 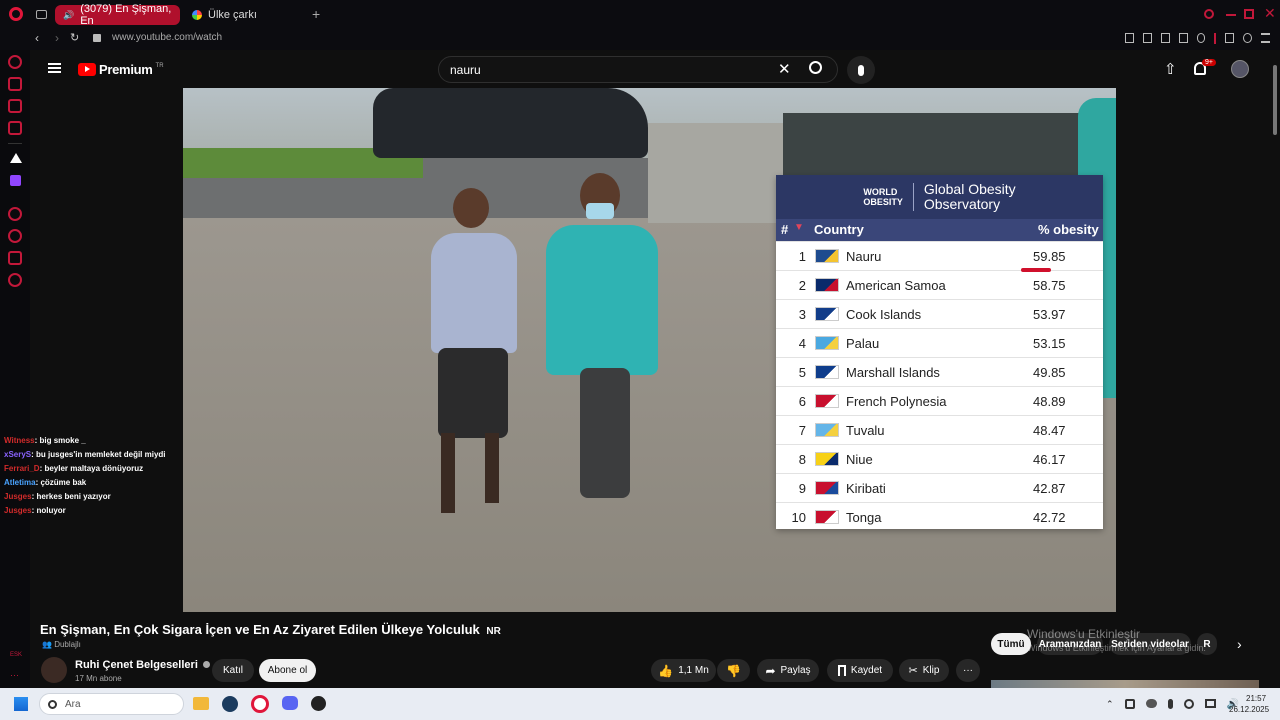 What do you see at coordinates (799, 227) in the screenshot?
I see `sort-arrow-icon: ▼` at bounding box center [799, 227].